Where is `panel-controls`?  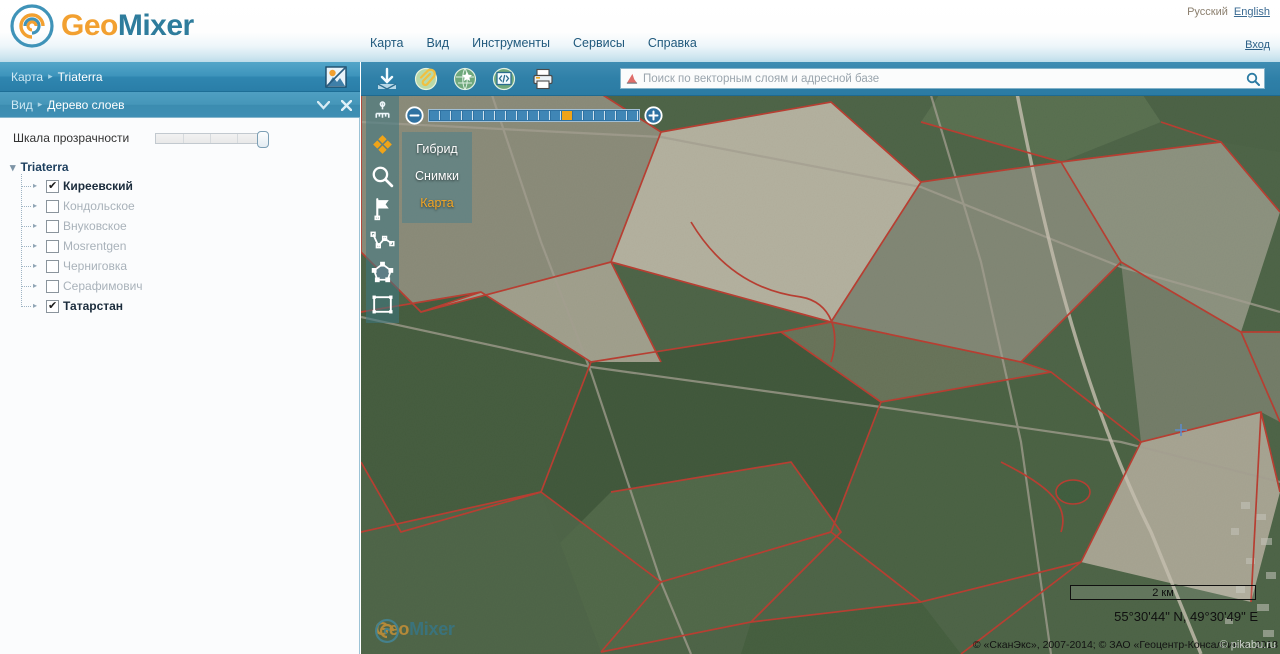
panel-controls is located at coordinates (334, 105).